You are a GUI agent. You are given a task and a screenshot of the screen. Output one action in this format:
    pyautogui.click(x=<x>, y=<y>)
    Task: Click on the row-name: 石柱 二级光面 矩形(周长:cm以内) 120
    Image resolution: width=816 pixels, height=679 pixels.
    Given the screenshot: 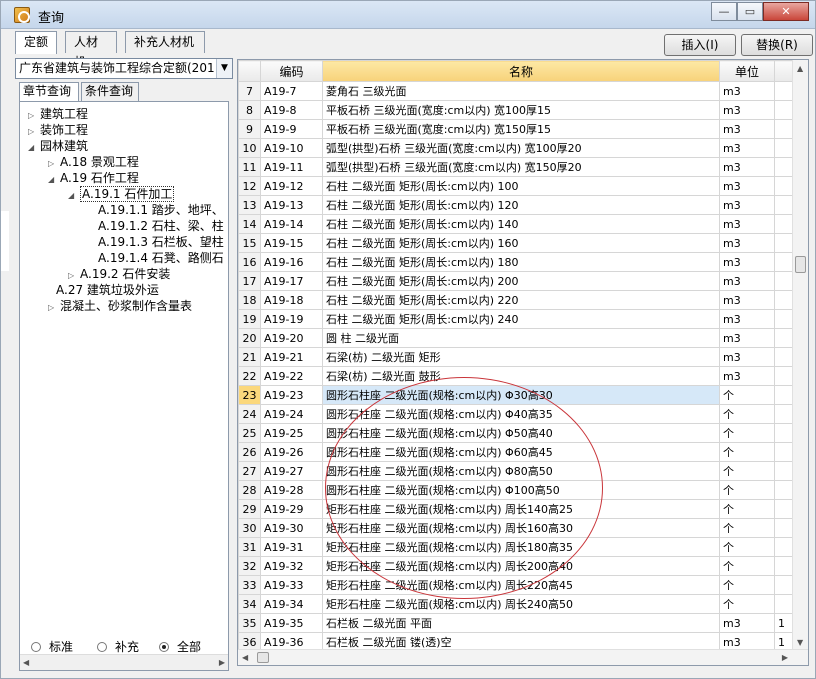 What is the action you would take?
    pyautogui.click(x=521, y=205)
    